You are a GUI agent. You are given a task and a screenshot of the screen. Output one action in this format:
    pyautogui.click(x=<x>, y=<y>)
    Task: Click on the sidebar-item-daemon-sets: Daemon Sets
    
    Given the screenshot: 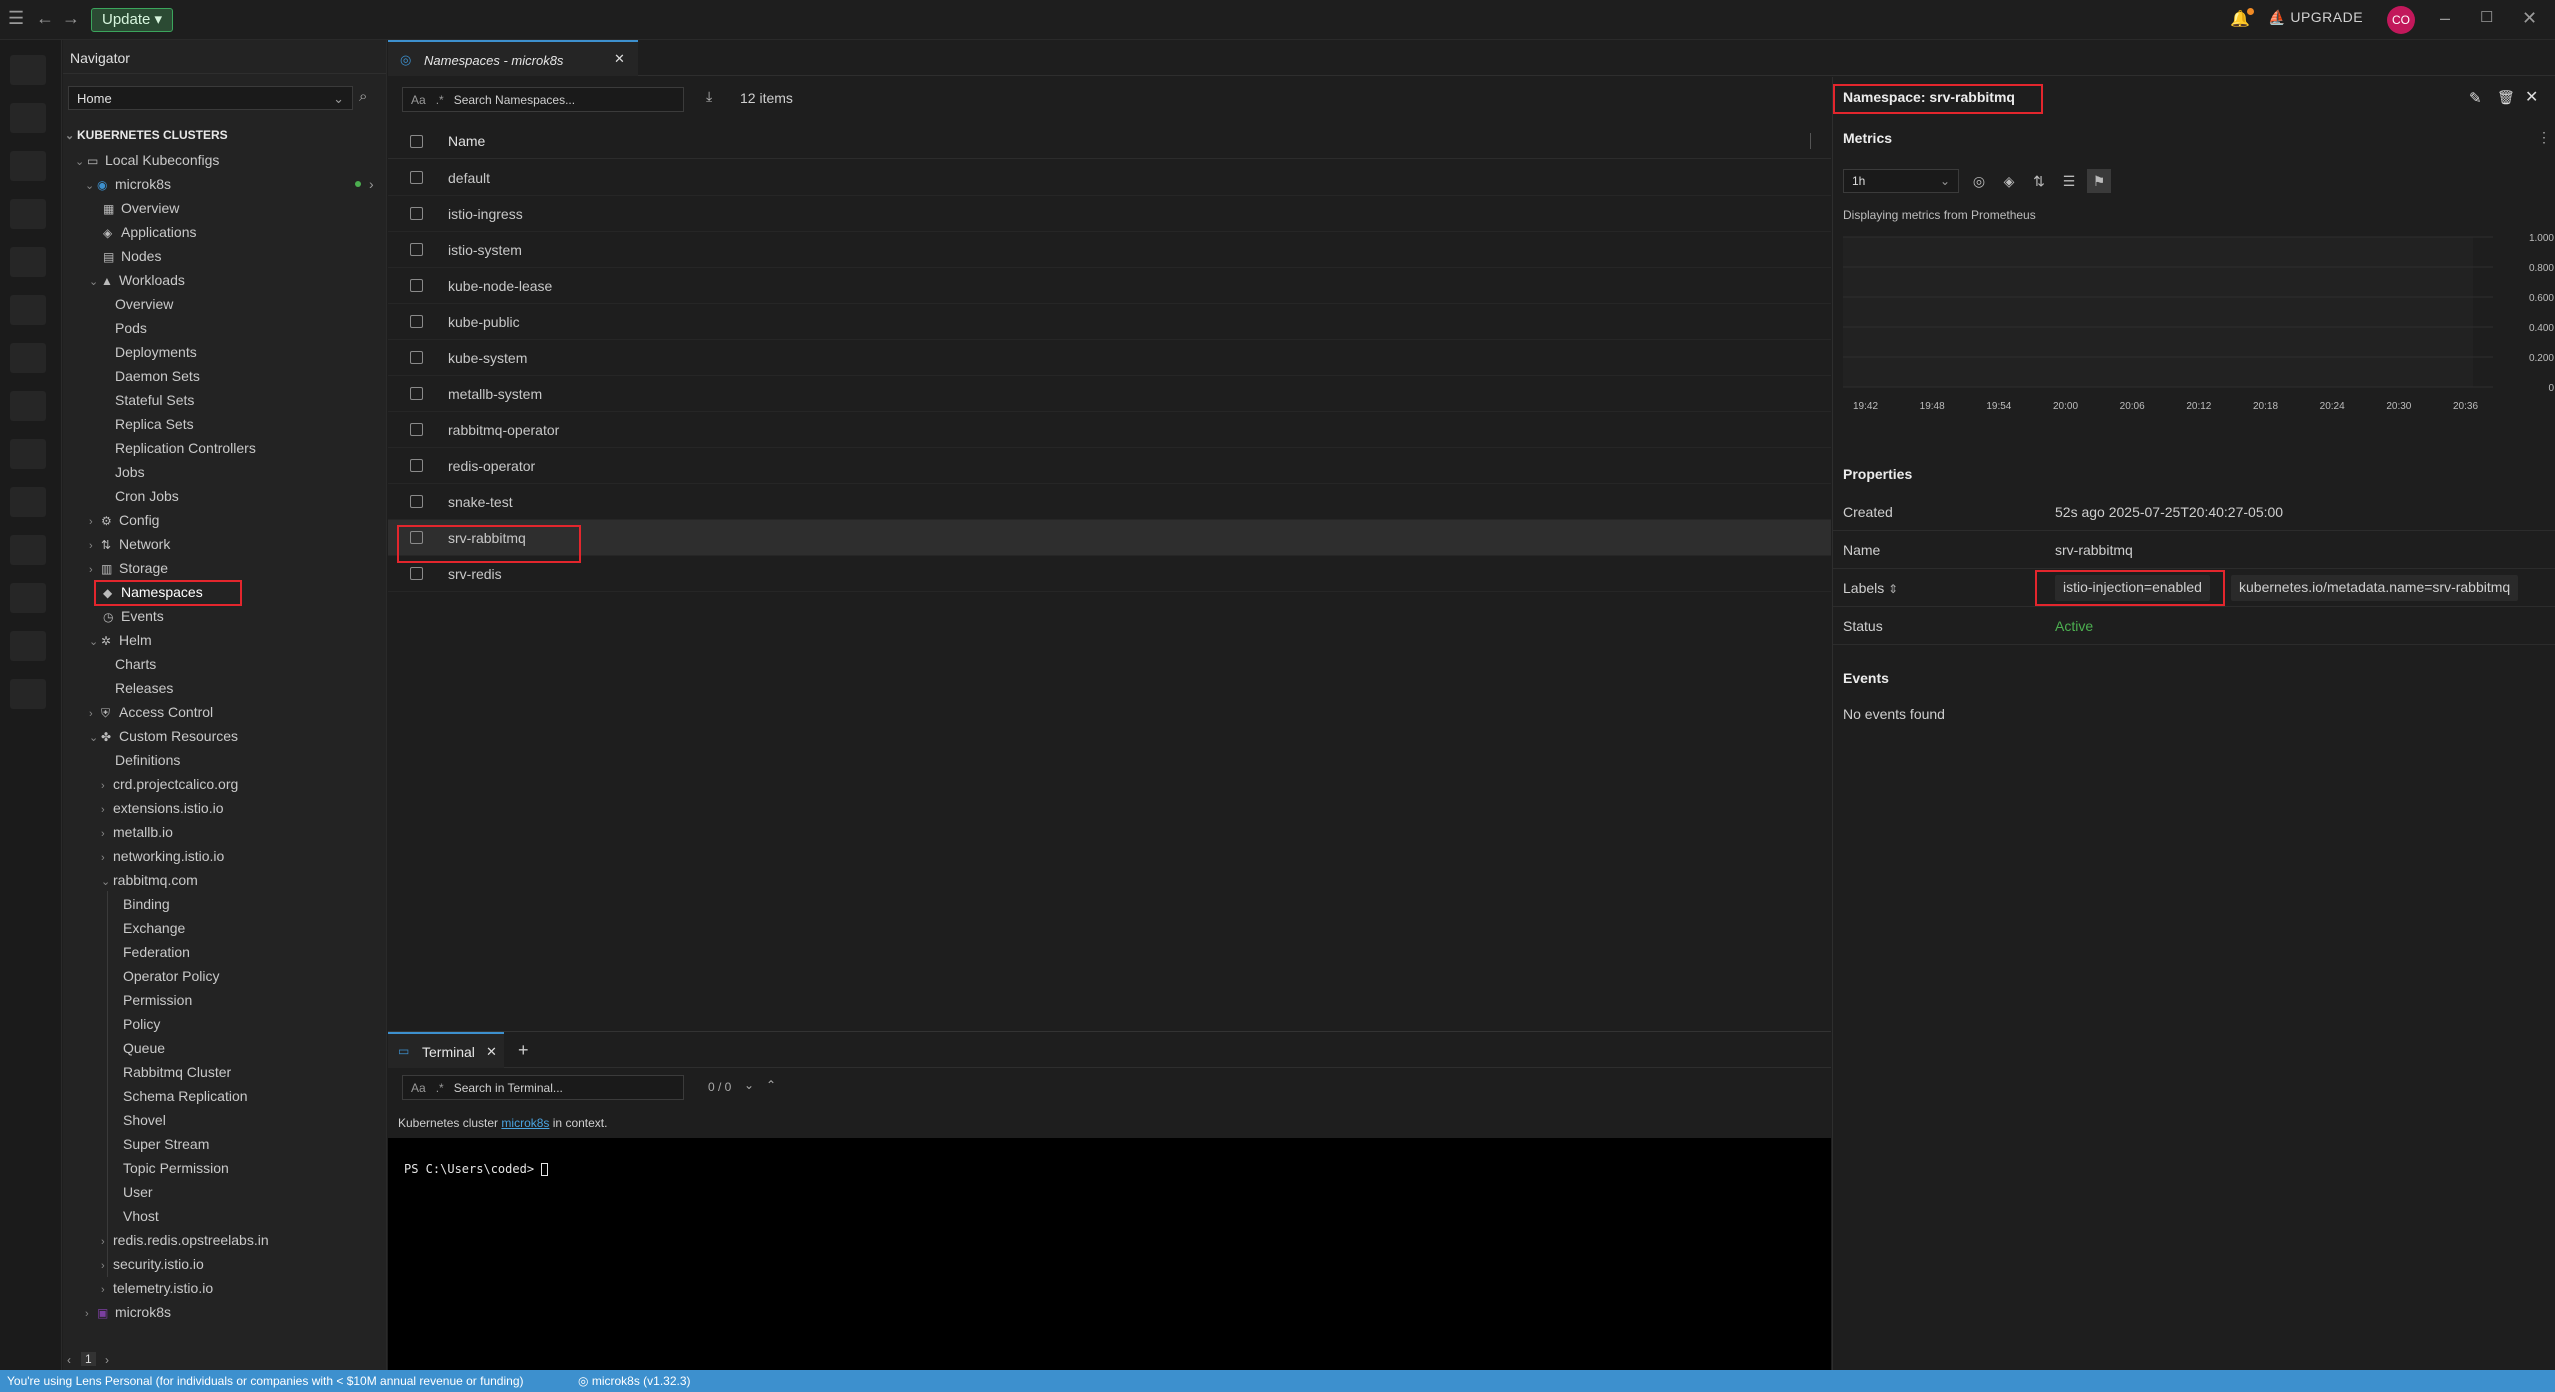 What is the action you would take?
    pyautogui.click(x=157, y=376)
    